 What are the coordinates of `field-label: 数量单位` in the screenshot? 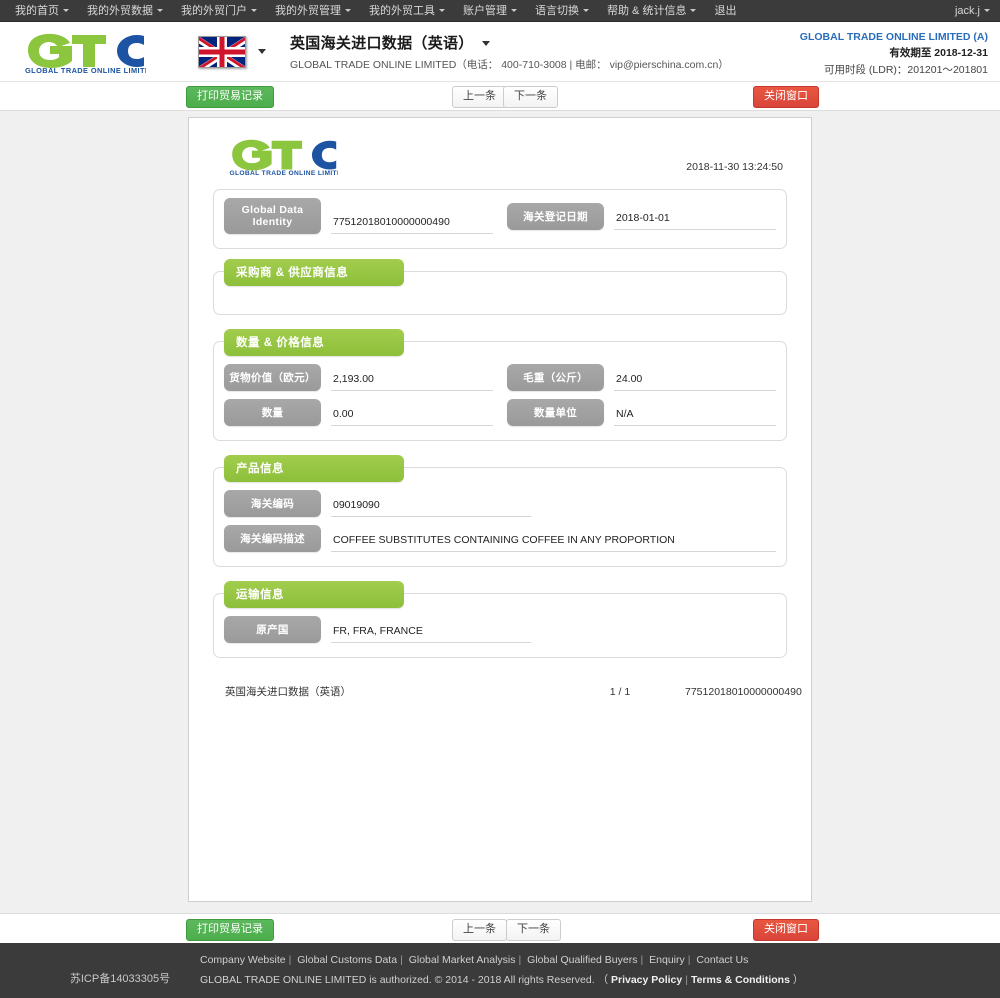 It's located at (555, 412).